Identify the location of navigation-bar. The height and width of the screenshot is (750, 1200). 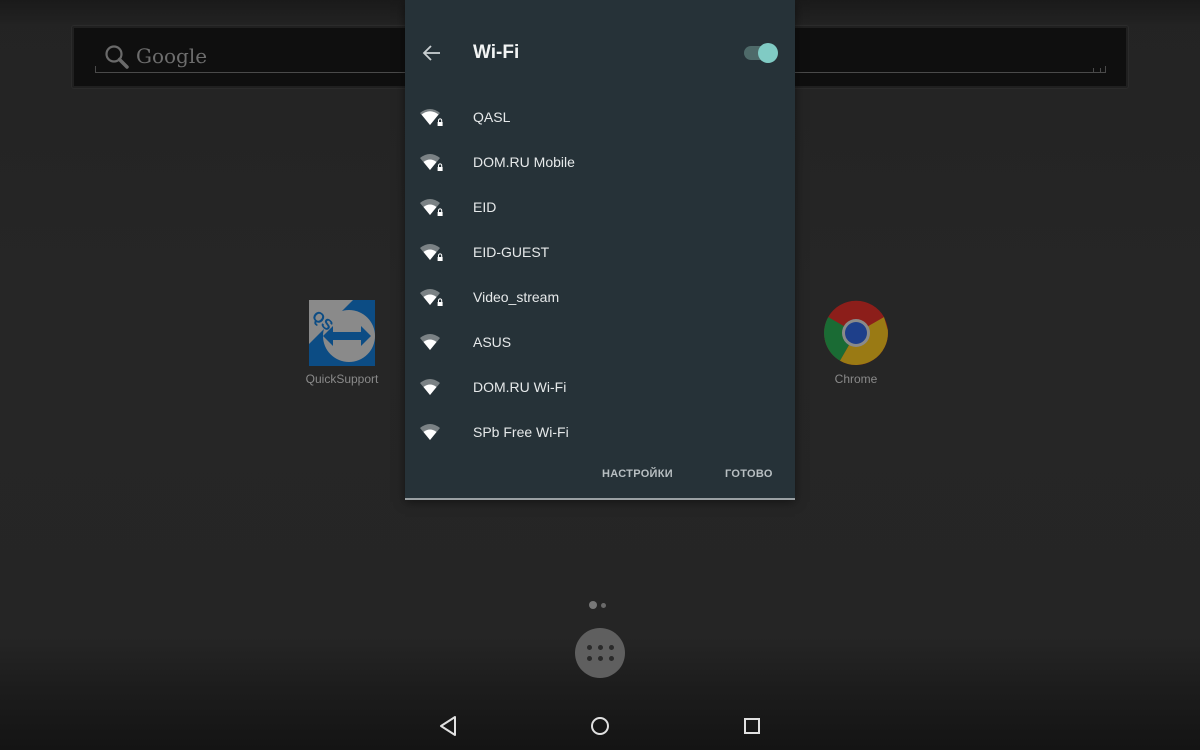
(600, 725).